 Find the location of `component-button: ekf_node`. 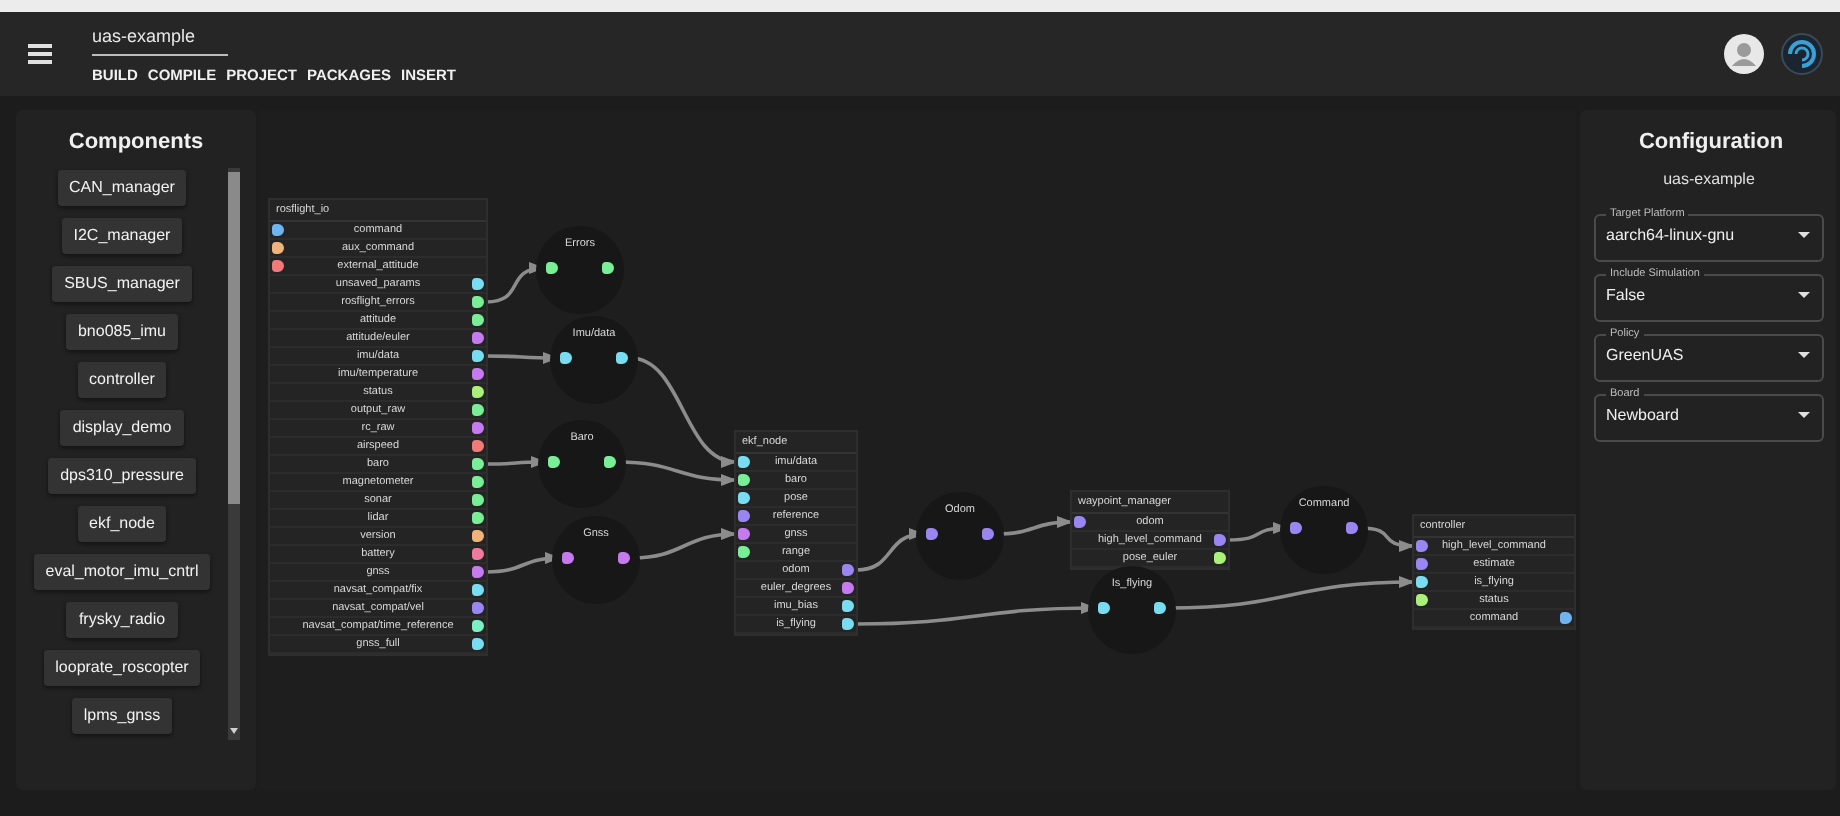

component-button: ekf_node is located at coordinates (122, 524).